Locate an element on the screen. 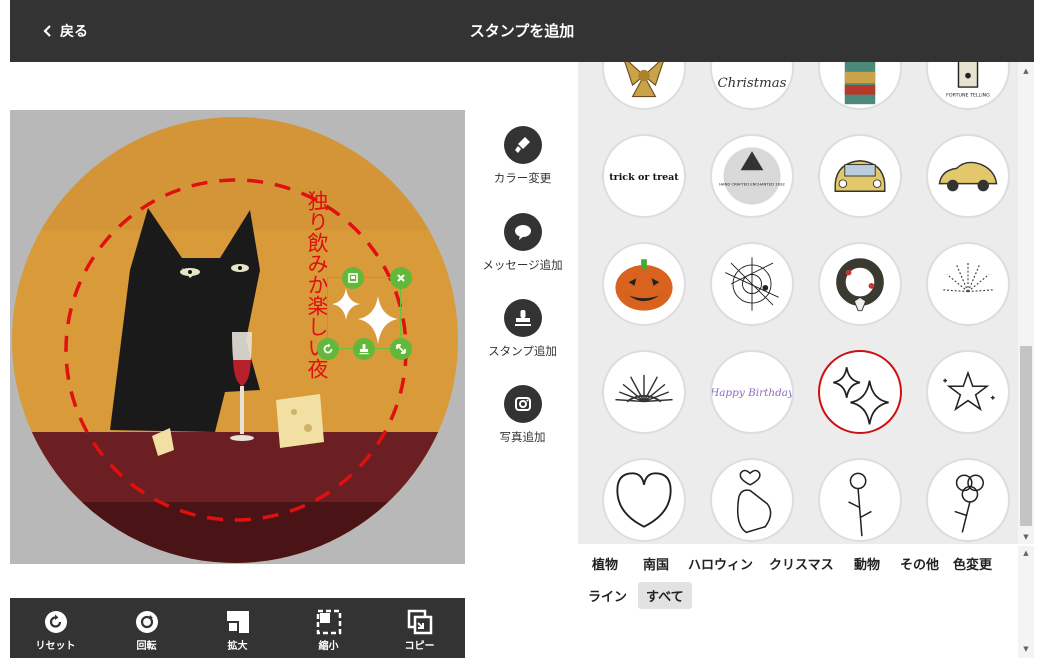 The image size is (1044, 658). sticker-flower-line is located at coordinates (968, 500).